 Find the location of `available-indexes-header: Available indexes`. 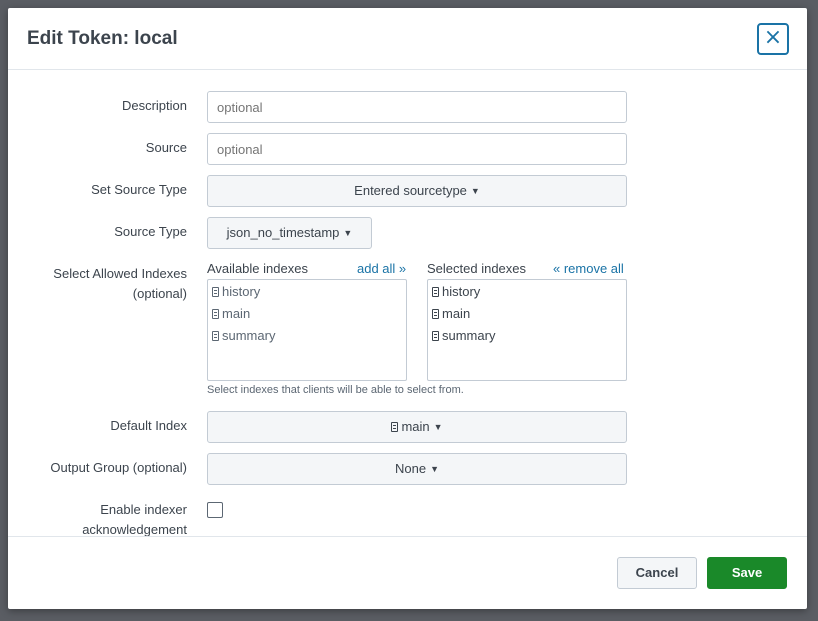

available-indexes-header: Available indexes is located at coordinates (257, 268).